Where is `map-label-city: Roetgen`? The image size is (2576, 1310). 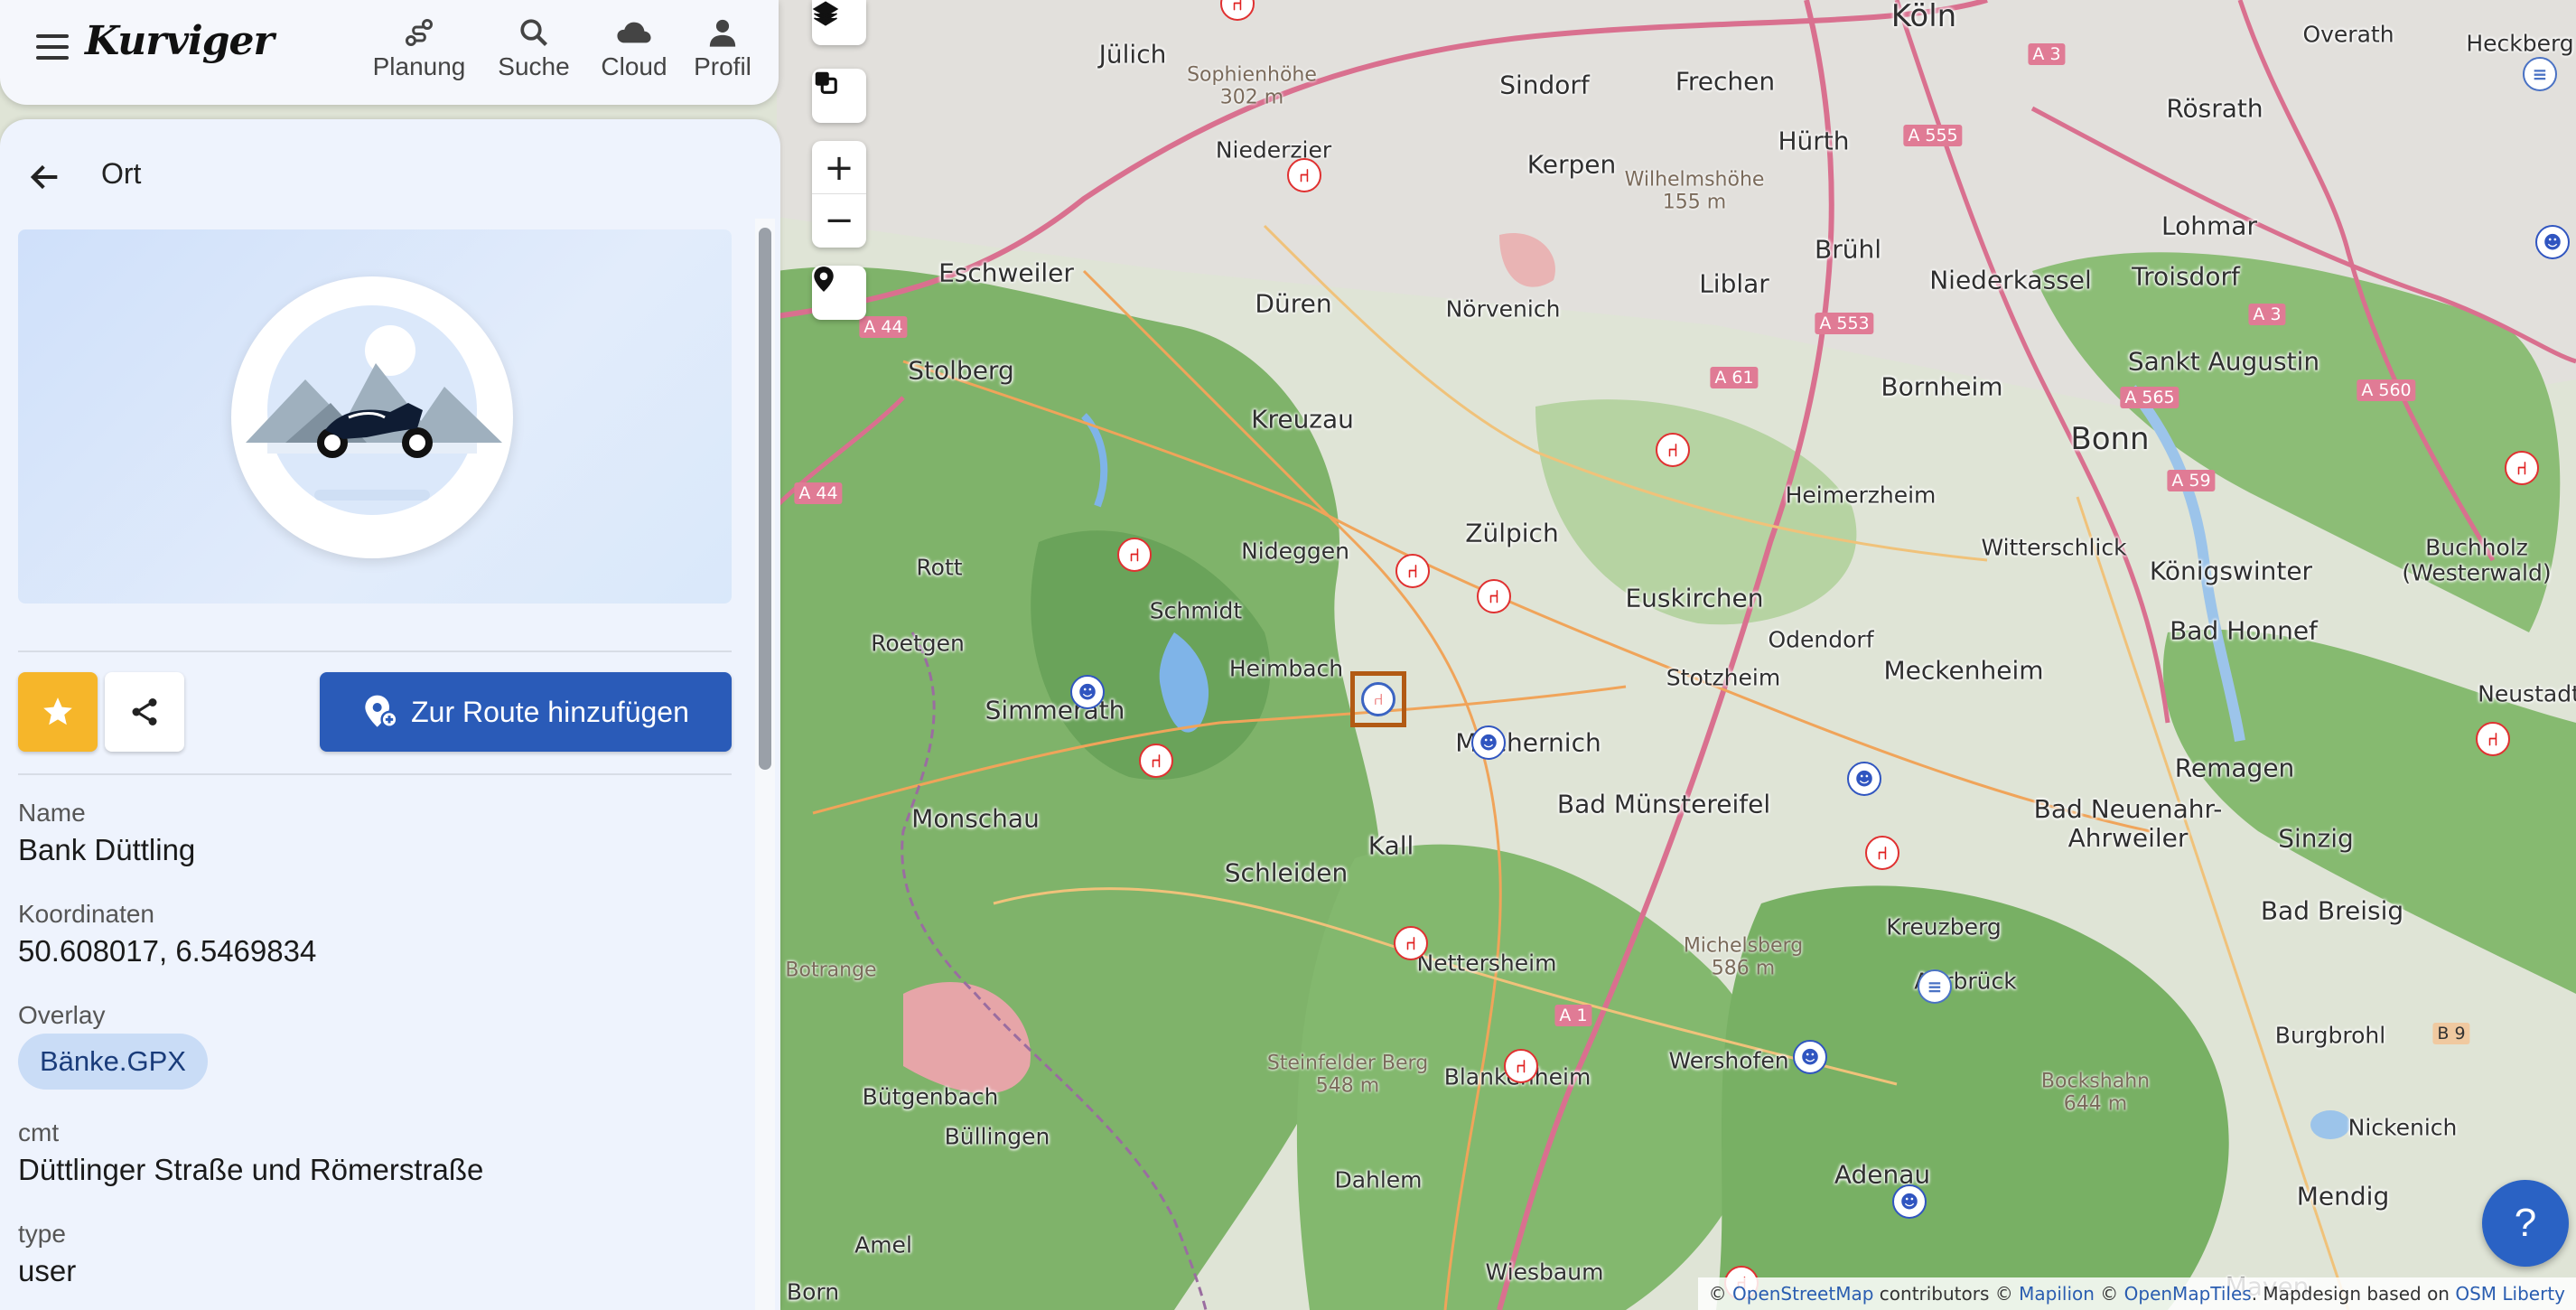 map-label-city: Roetgen is located at coordinates (918, 643).